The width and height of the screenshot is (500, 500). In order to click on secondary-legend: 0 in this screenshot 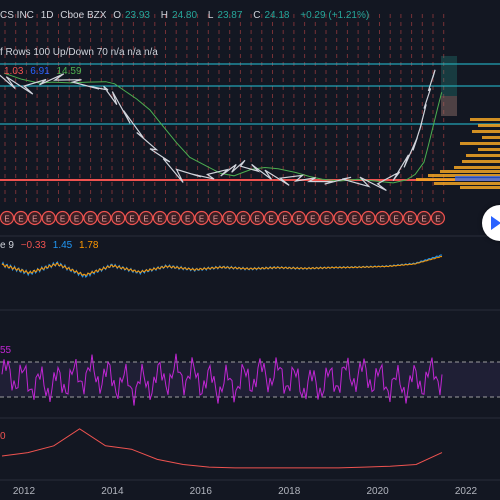, I will do `click(3, 437)`.